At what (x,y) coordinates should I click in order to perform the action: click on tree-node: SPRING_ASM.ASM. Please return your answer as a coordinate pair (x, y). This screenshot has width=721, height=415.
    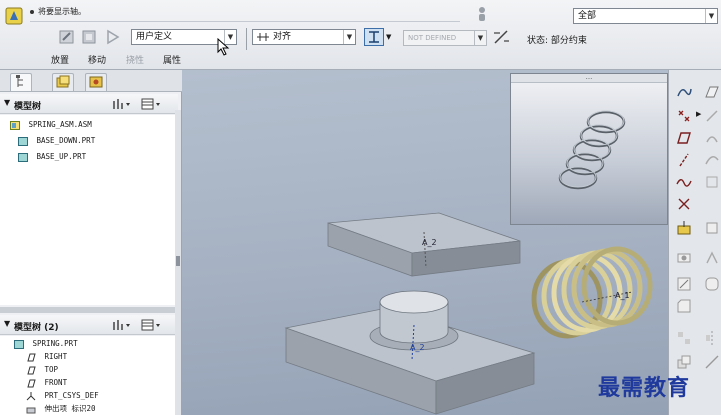
    Looking at the image, I should click on (51, 125).